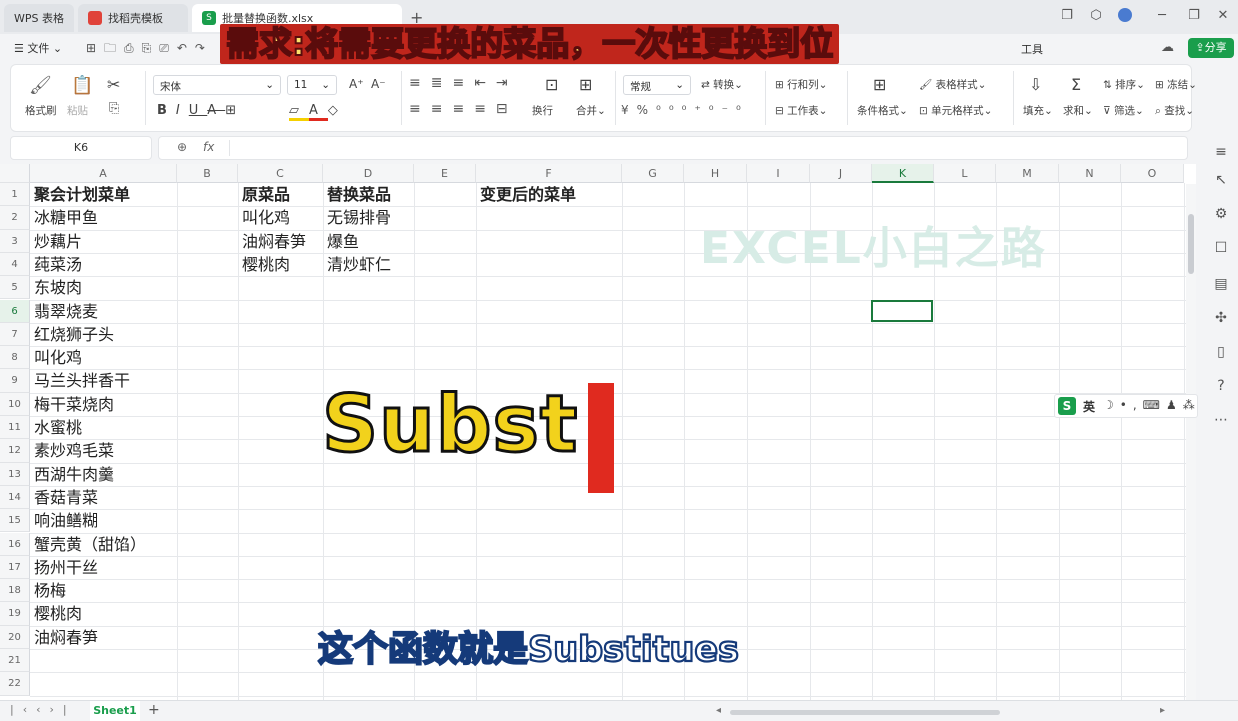 The height and width of the screenshot is (721, 1238). What do you see at coordinates (1152, 405) in the screenshot?
I see `ime-tool-icons: ☽•,⌨♟⁂` at bounding box center [1152, 405].